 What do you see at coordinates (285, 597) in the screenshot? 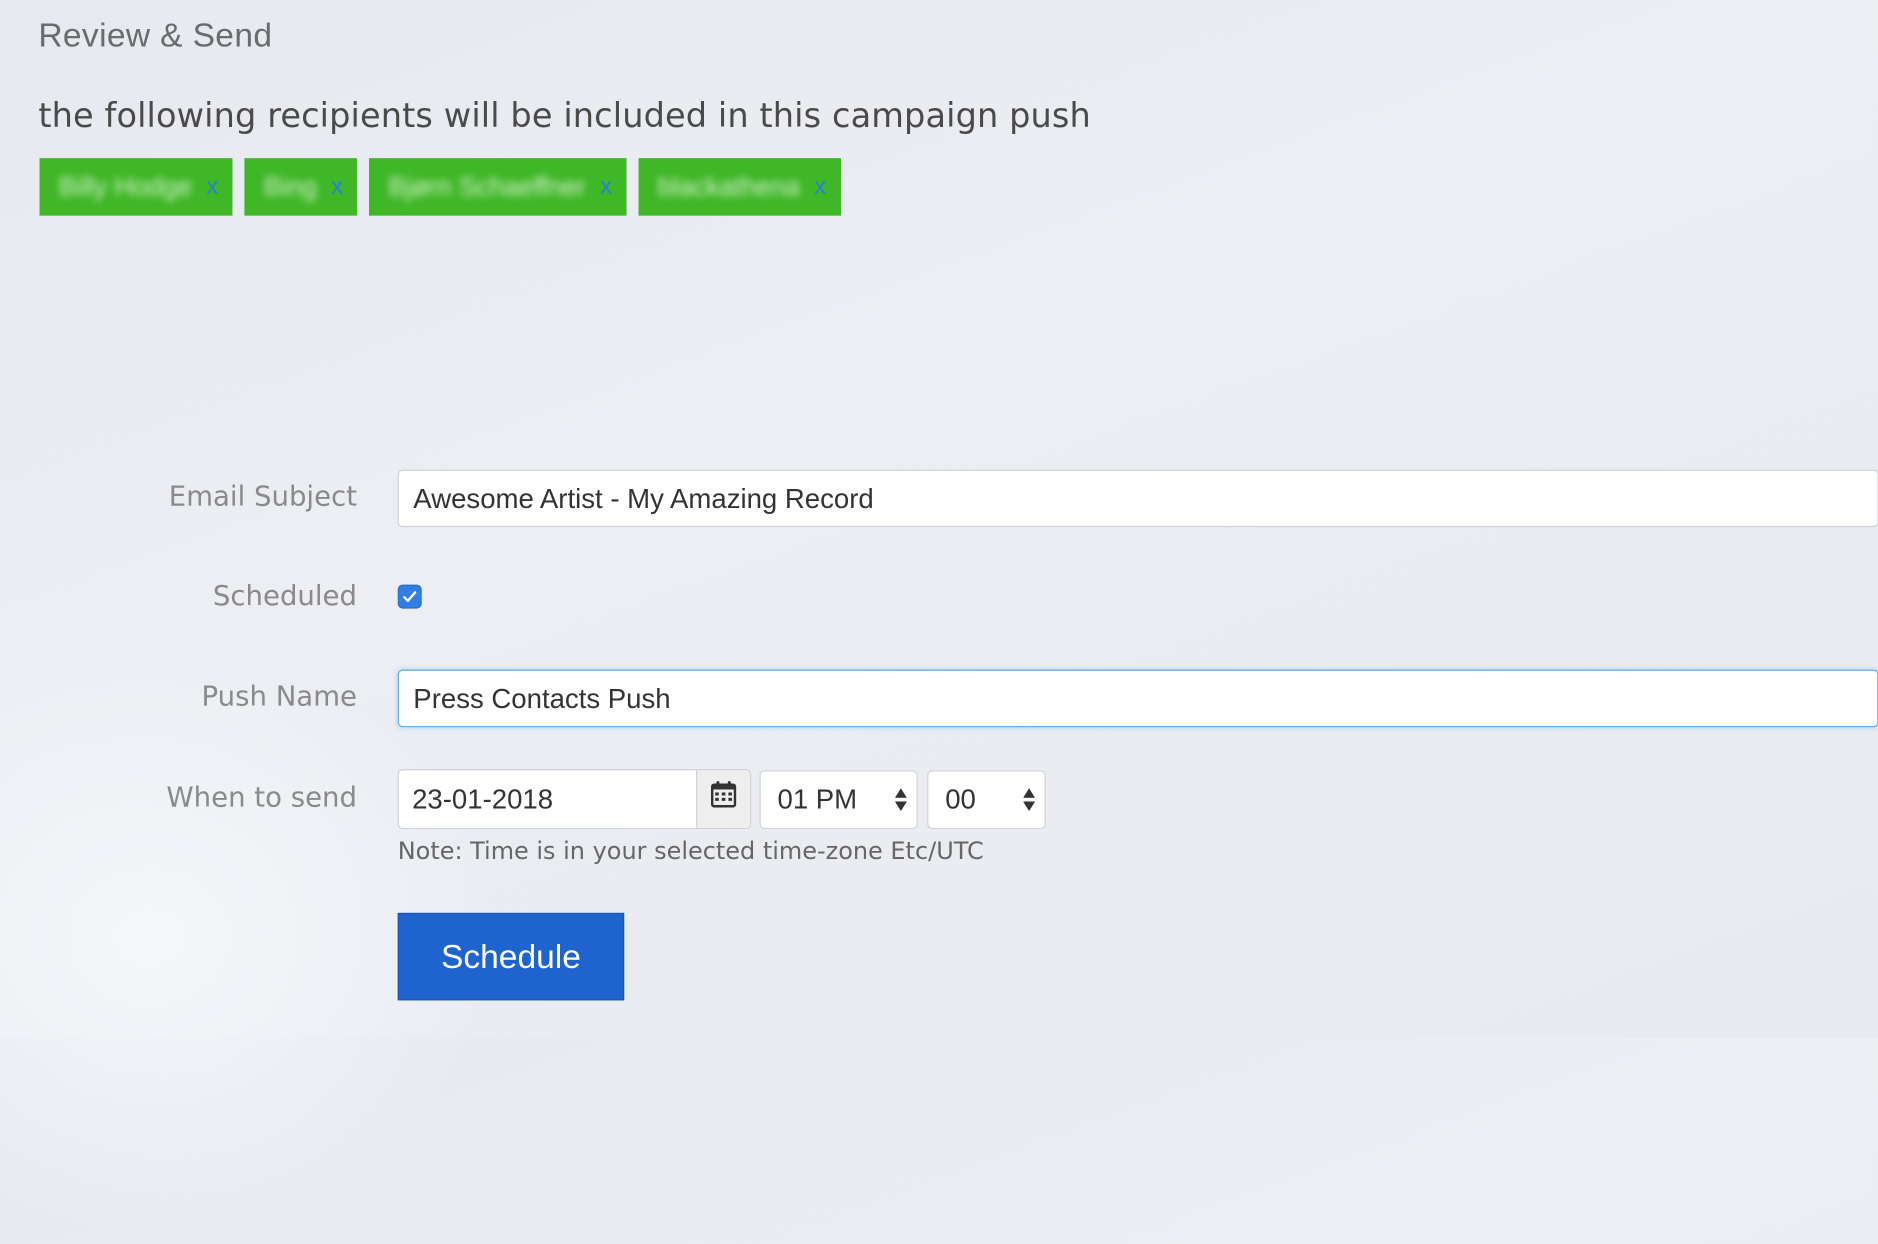
I see `scheduled-label: Scheduled` at bounding box center [285, 597].